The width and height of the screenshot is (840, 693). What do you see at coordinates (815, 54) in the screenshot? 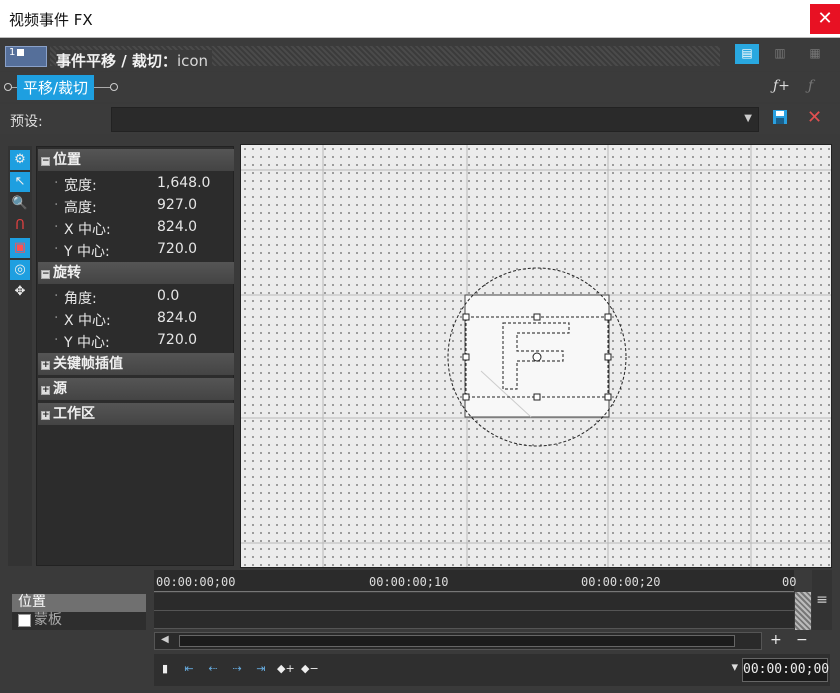
I see `view-grid-button: ▦` at bounding box center [815, 54].